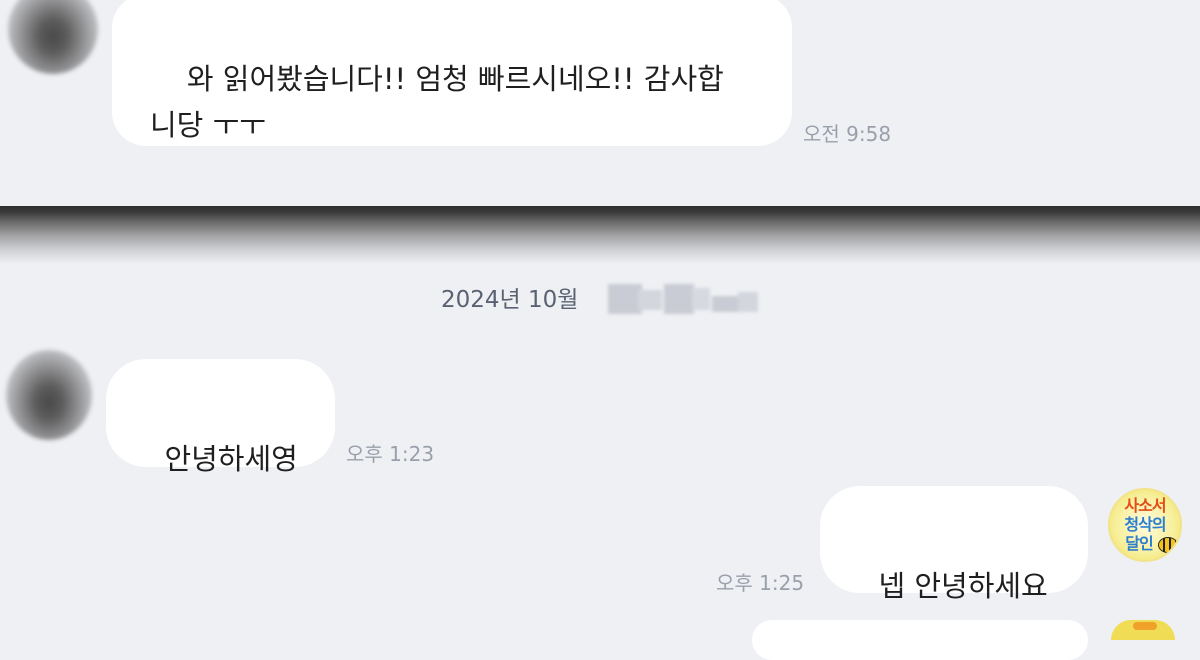 The height and width of the screenshot is (660, 1200). Describe the element at coordinates (1168, 545) in the screenshot. I see `bee-icon` at that location.